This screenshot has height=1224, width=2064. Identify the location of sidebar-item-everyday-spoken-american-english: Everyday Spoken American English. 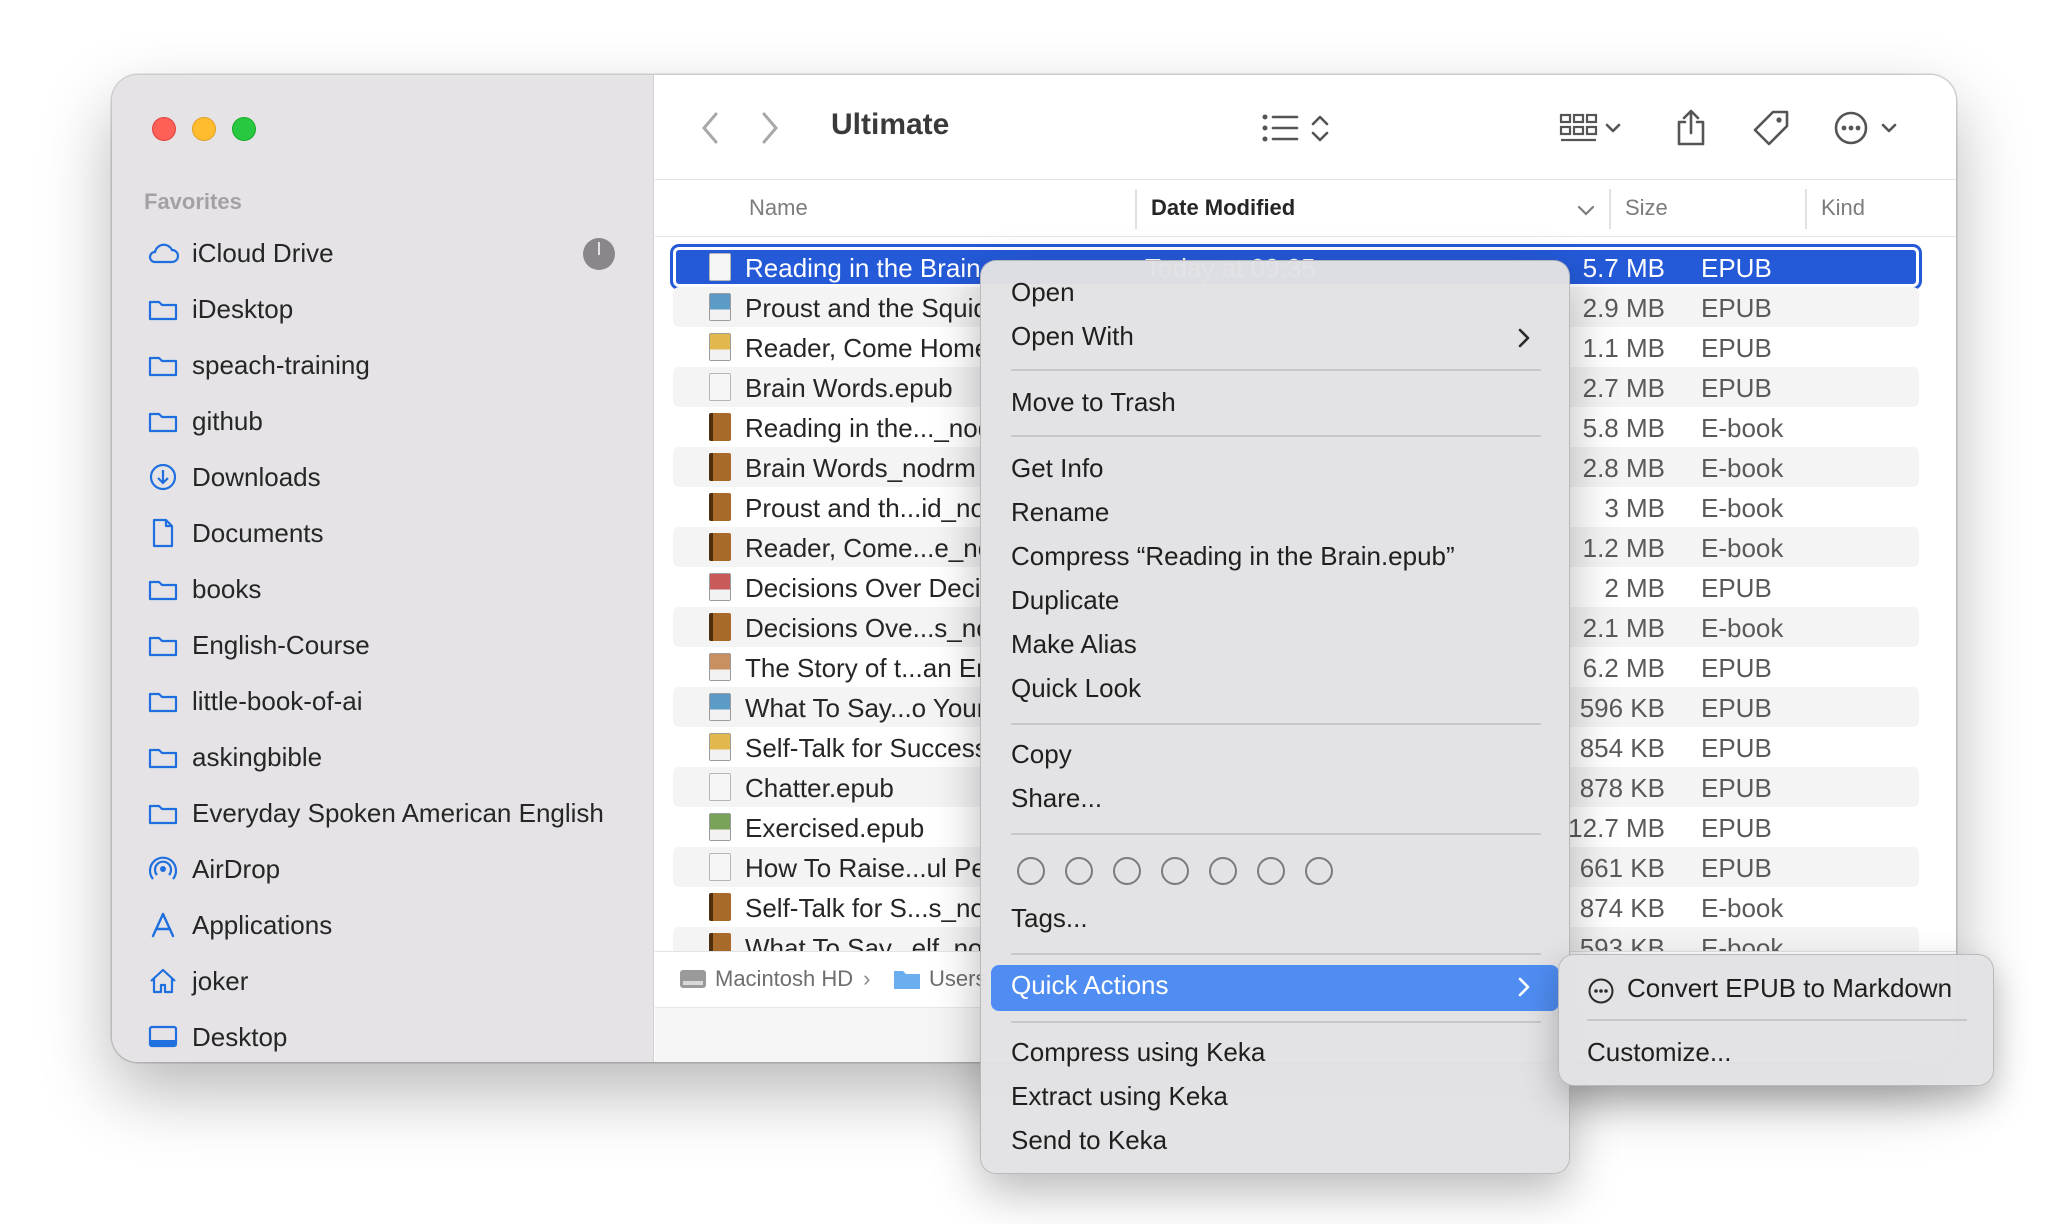
(382, 813).